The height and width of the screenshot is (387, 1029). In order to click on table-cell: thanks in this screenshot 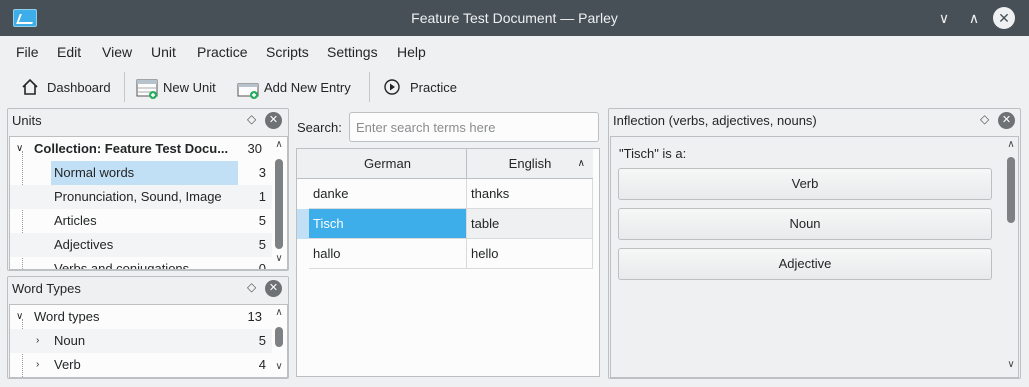, I will do `click(530, 194)`.